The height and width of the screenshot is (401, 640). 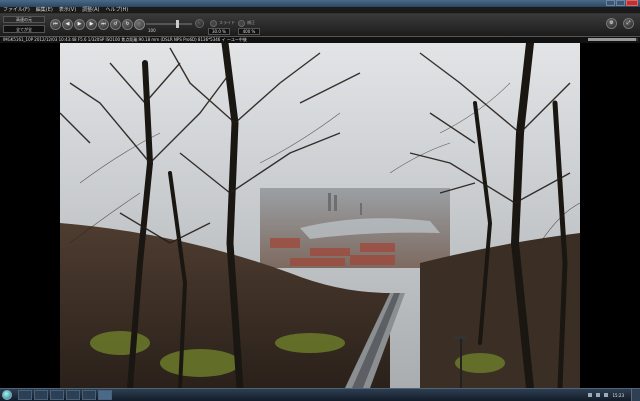 I want to click on load-progress-fill, so click(x=612, y=39).